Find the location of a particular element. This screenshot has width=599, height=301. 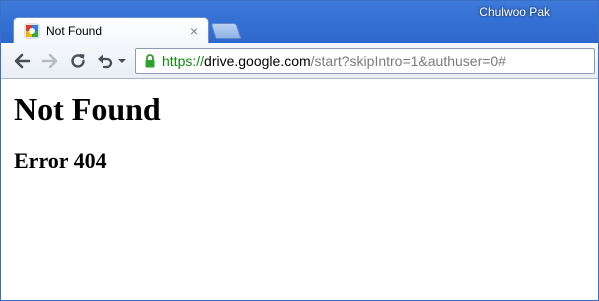

reload-button is located at coordinates (78, 61).